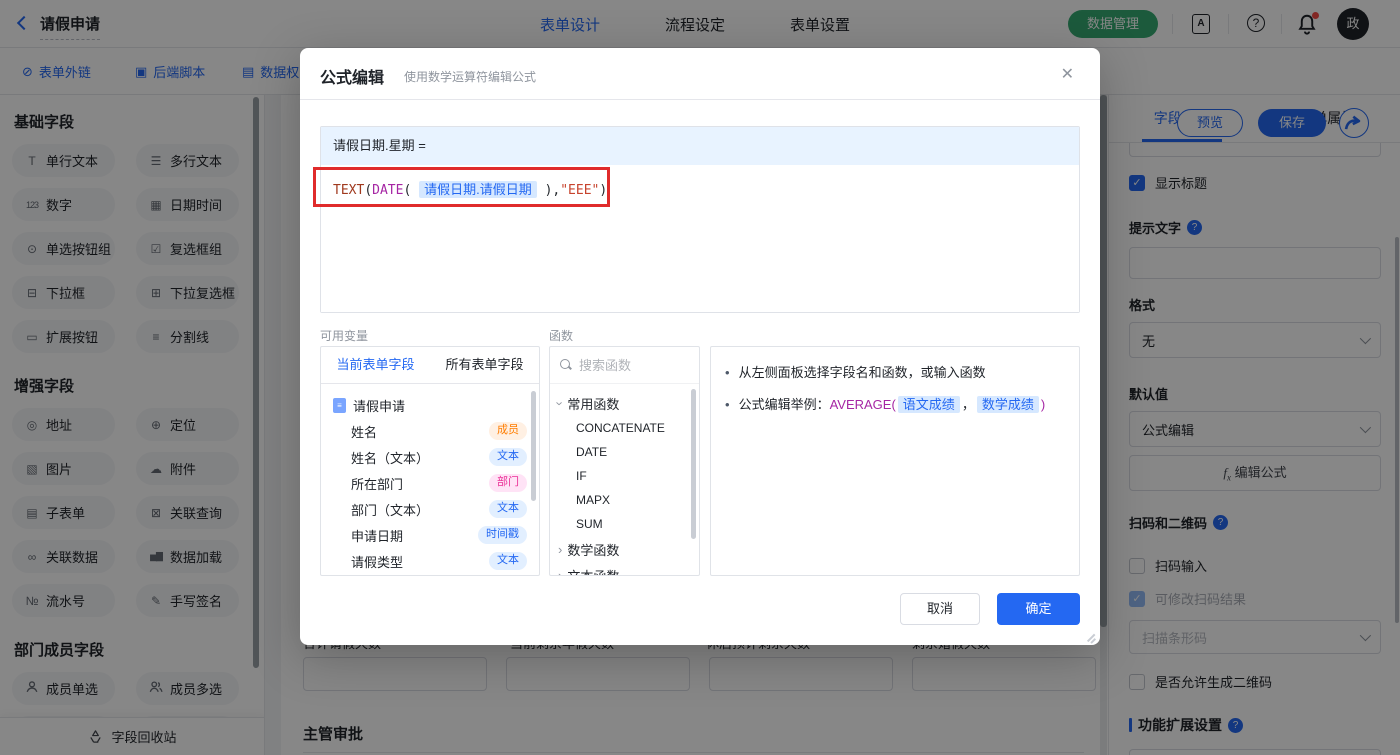 The height and width of the screenshot is (755, 1400). I want to click on function-group-common: › 常用函数, so click(624, 403).